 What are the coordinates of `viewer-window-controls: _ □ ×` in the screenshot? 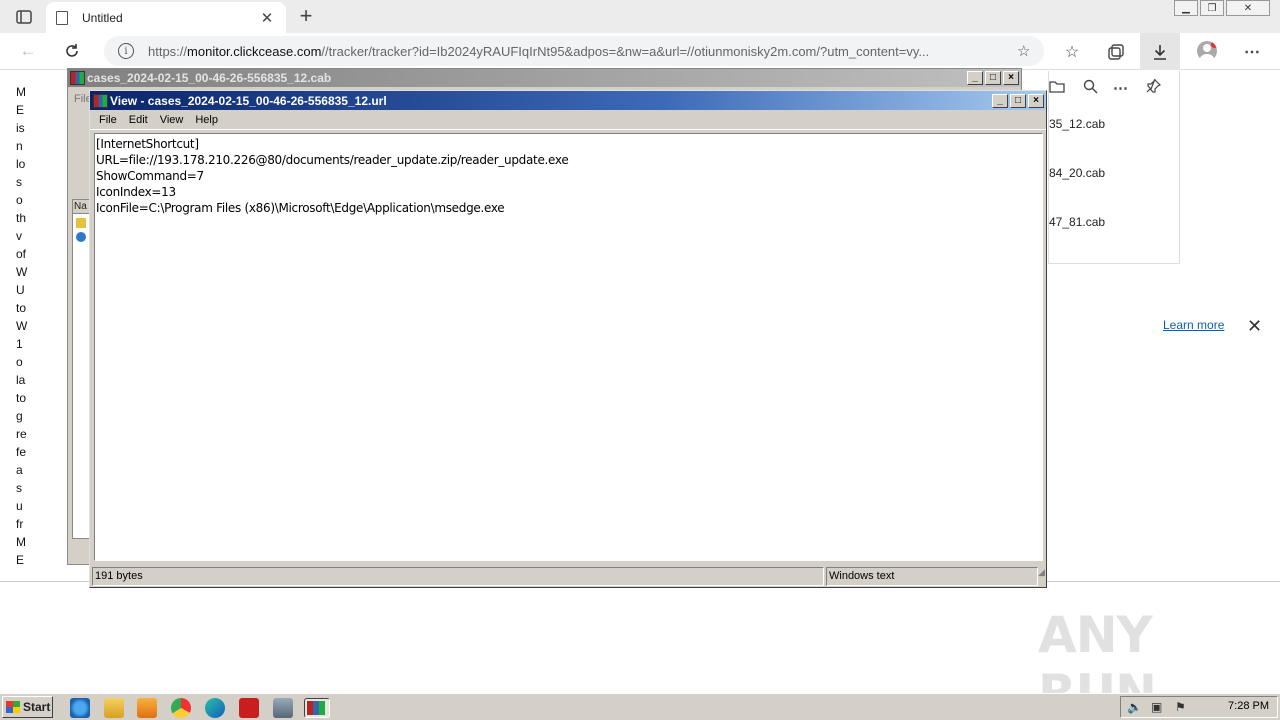 It's located at (1018, 101).